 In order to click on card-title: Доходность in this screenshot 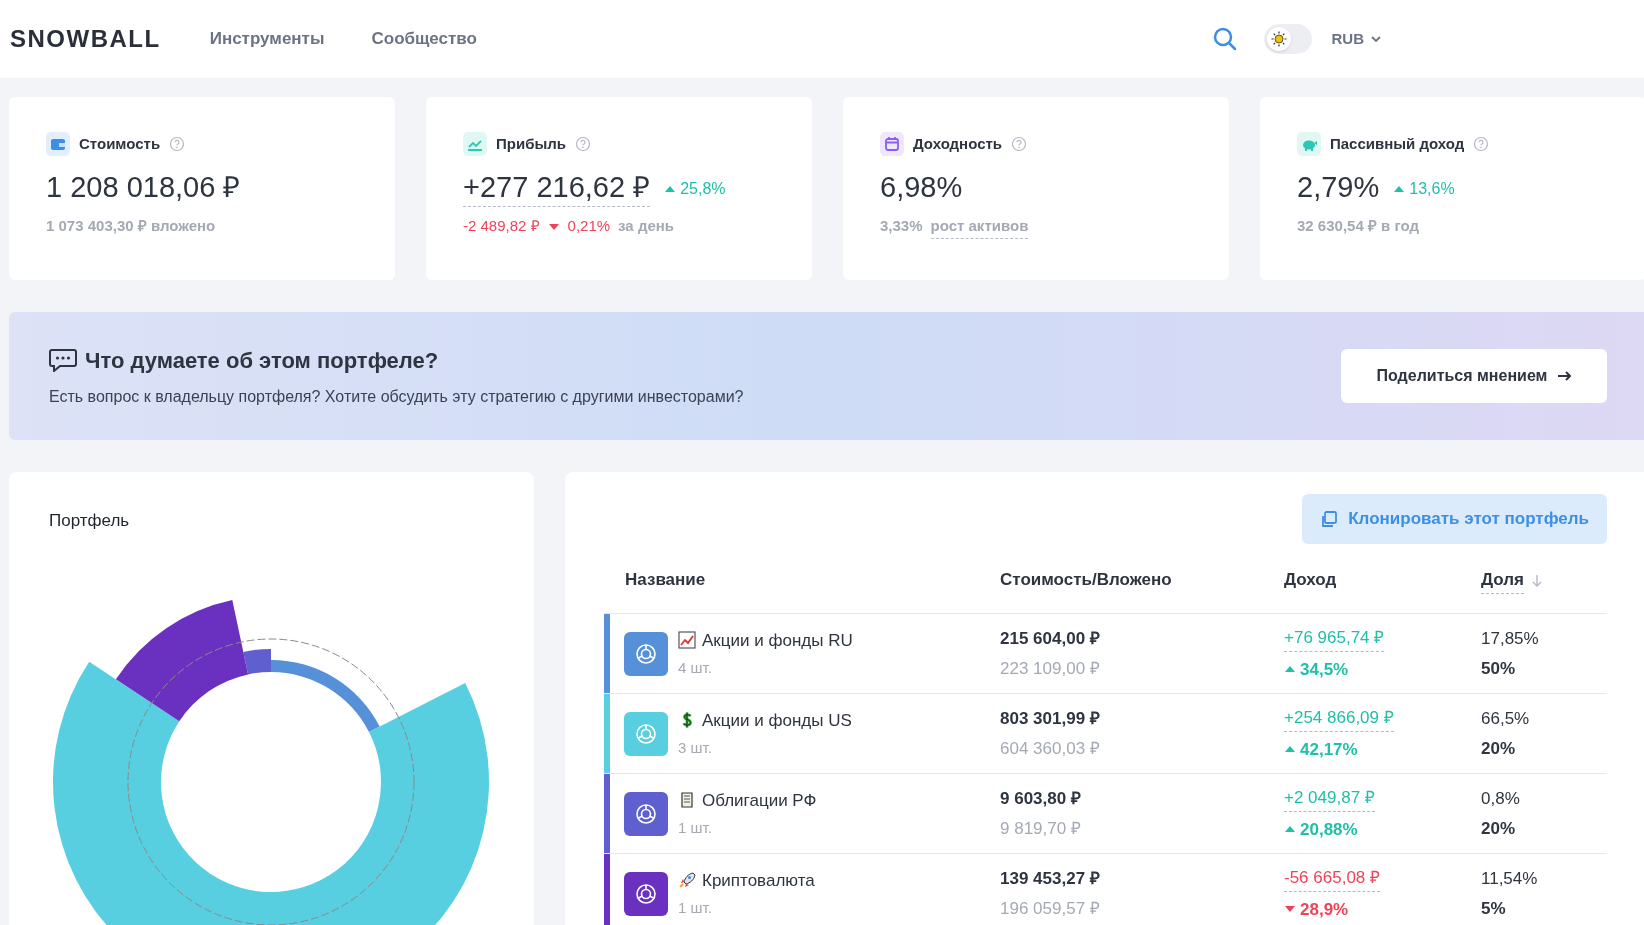, I will do `click(958, 143)`.